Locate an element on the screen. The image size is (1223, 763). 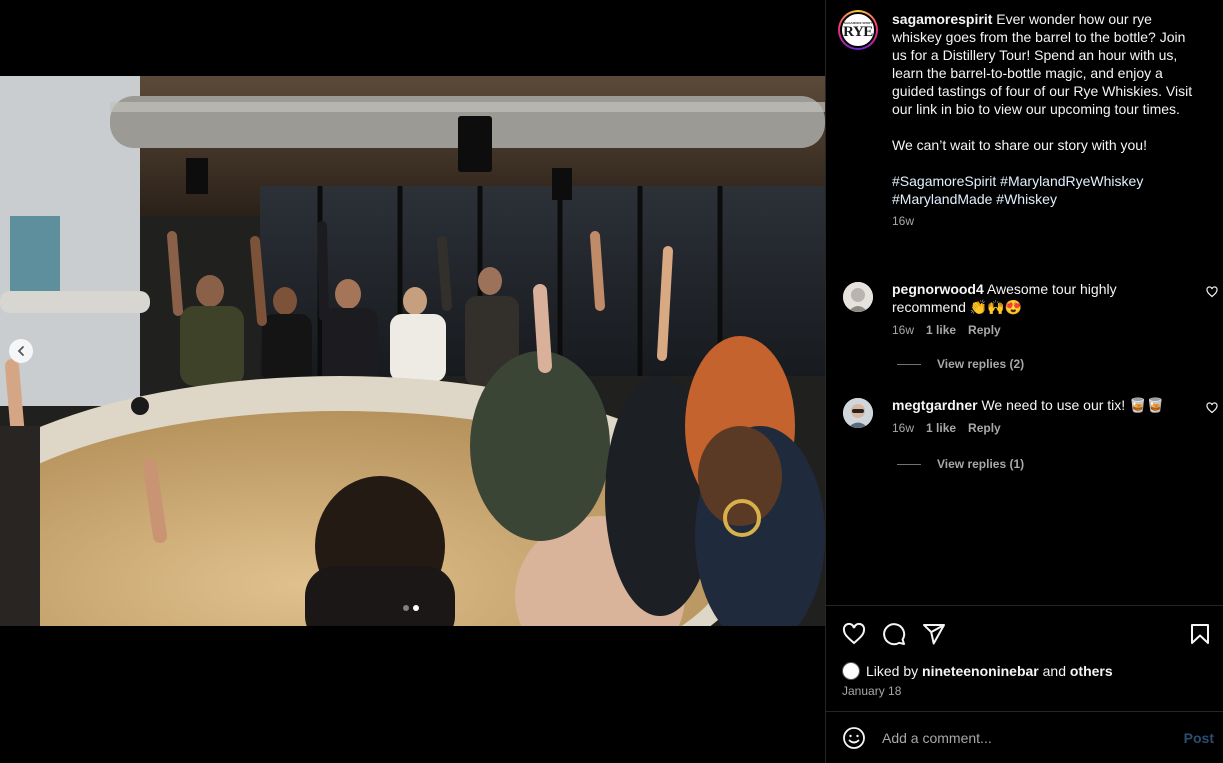
author-username: sagamorespirit is located at coordinates (942, 19).